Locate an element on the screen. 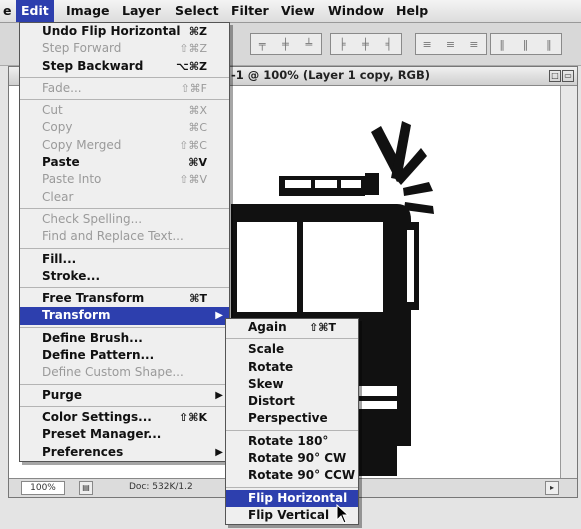  distribute-vertical-group: ≡ ≡ ≡ is located at coordinates (451, 44).